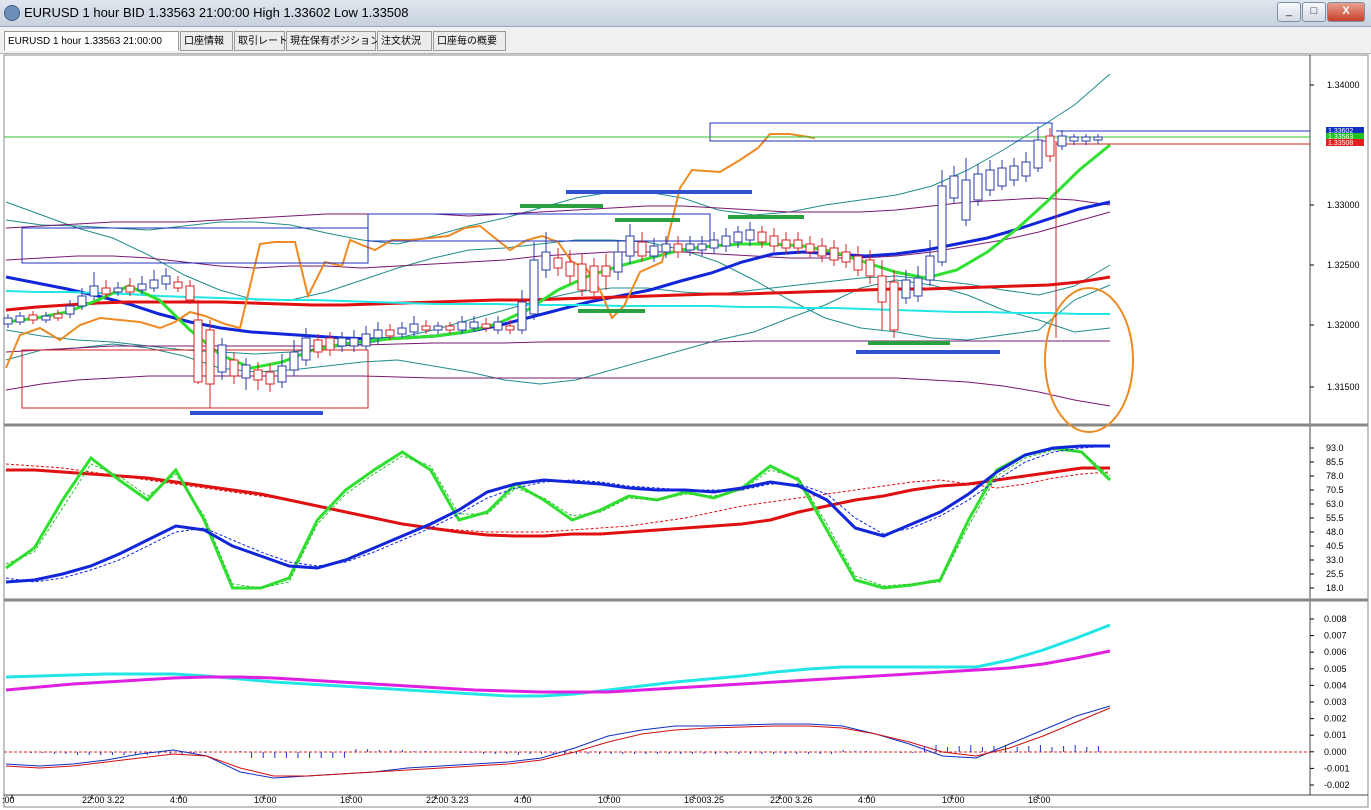 The image size is (1371, 810). What do you see at coordinates (704, 800) in the screenshot?
I see `time-tick-label: 16:003.25` at bounding box center [704, 800].